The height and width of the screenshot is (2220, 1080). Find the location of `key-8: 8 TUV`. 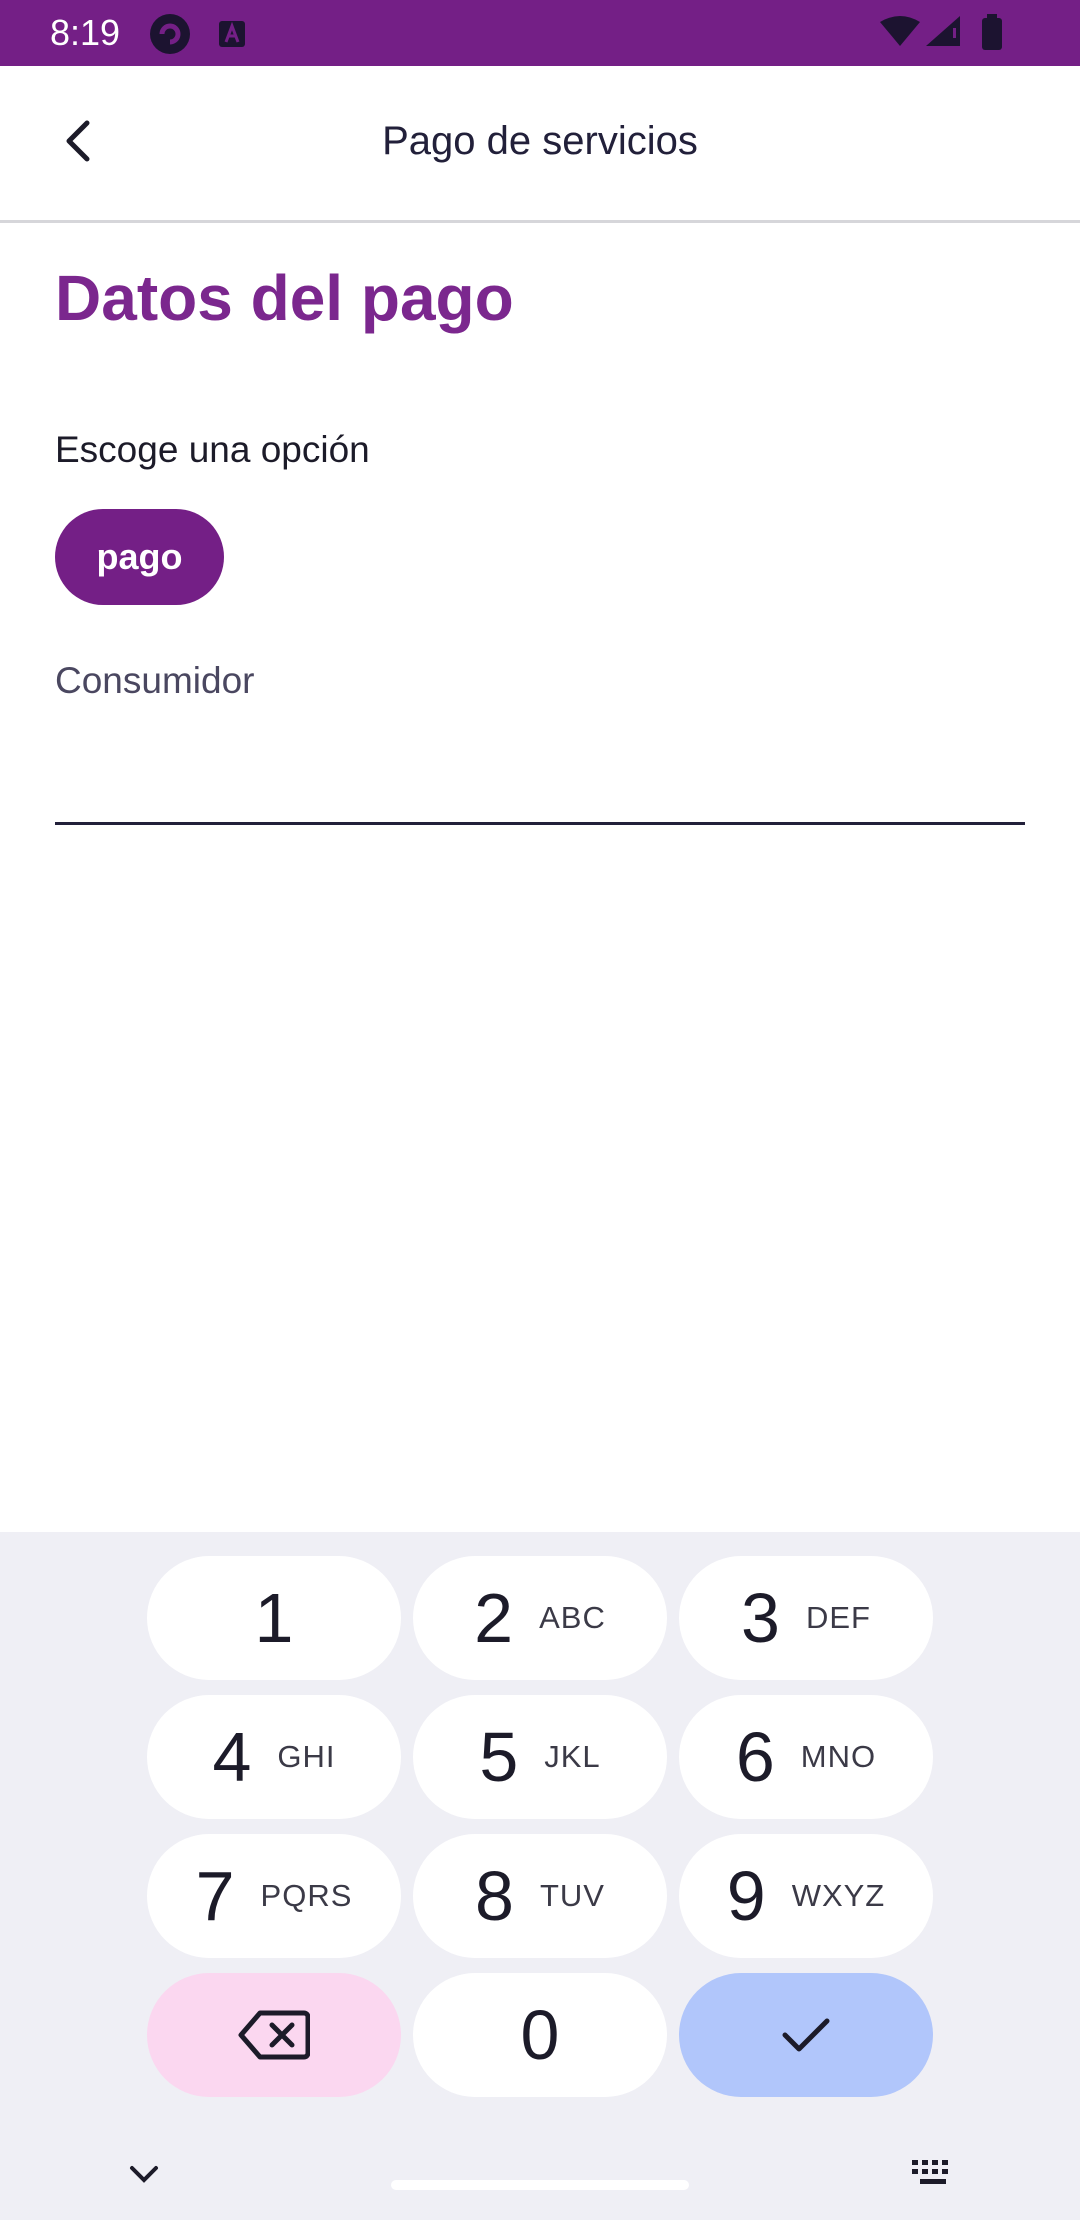

key-8: 8 TUV is located at coordinates (540, 1896).